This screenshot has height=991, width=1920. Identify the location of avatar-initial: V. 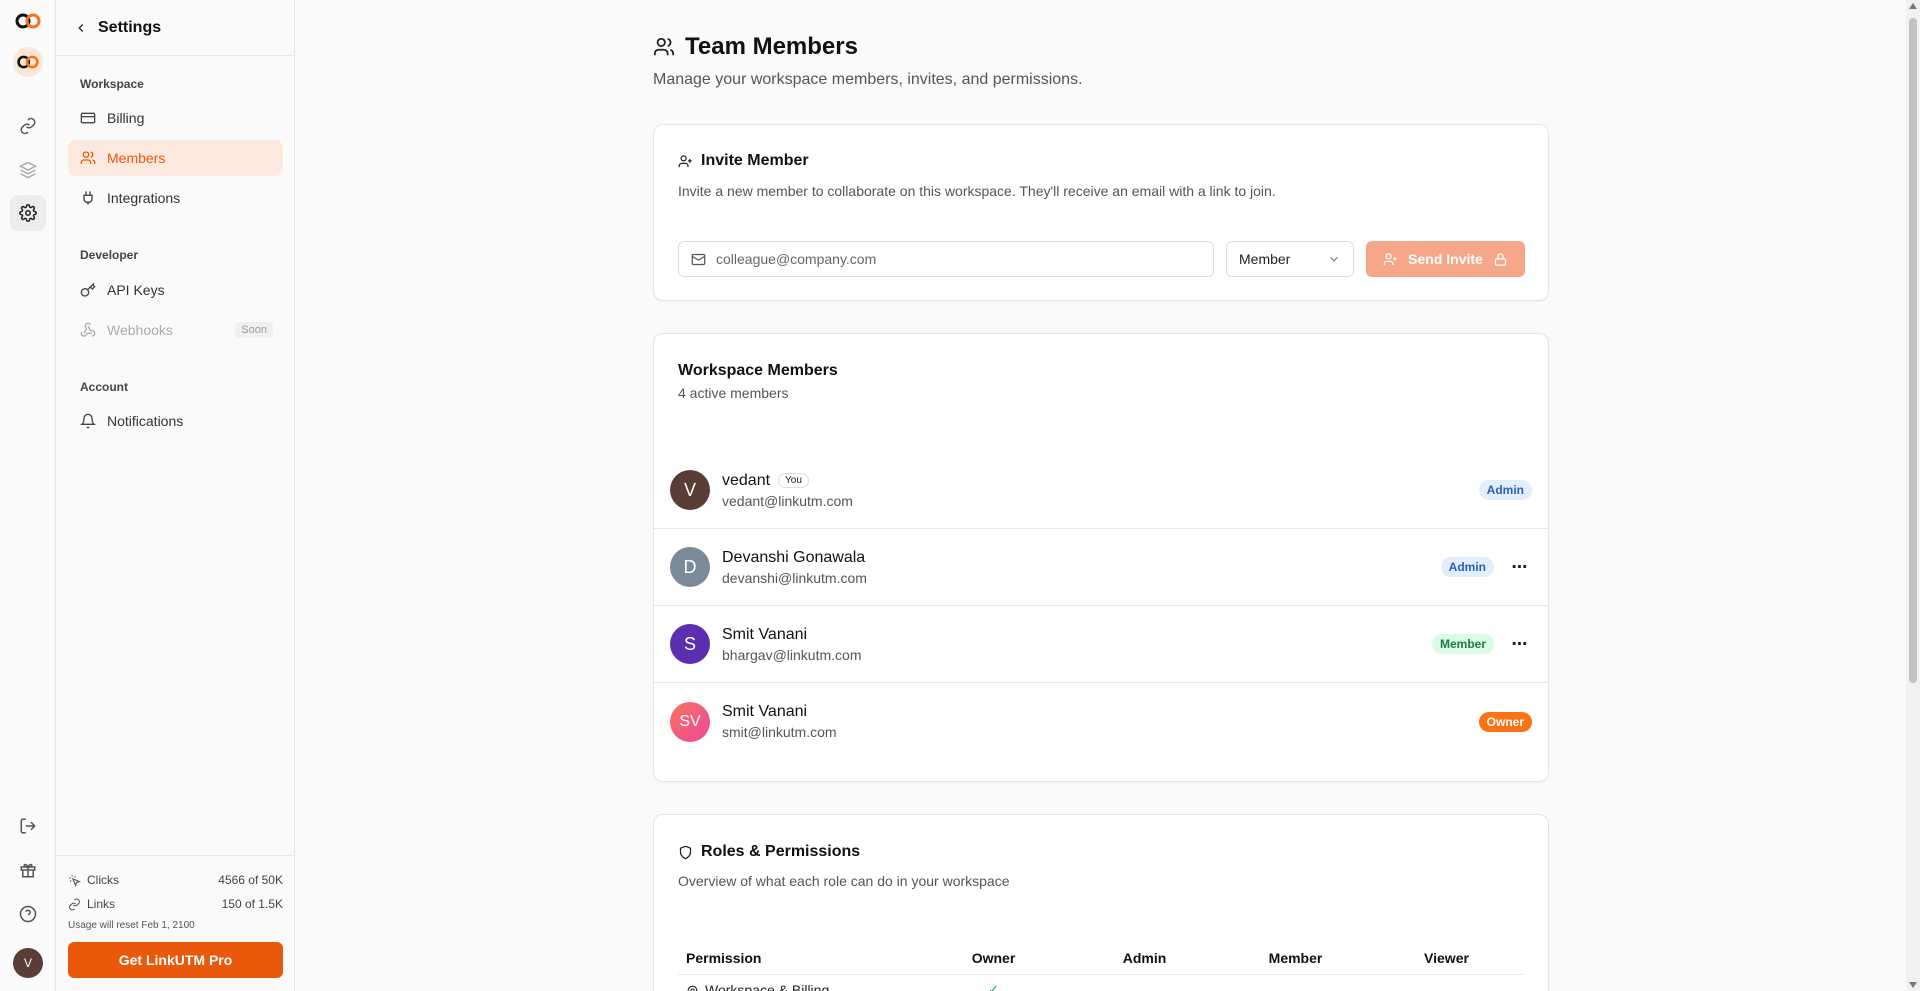
(689, 489).